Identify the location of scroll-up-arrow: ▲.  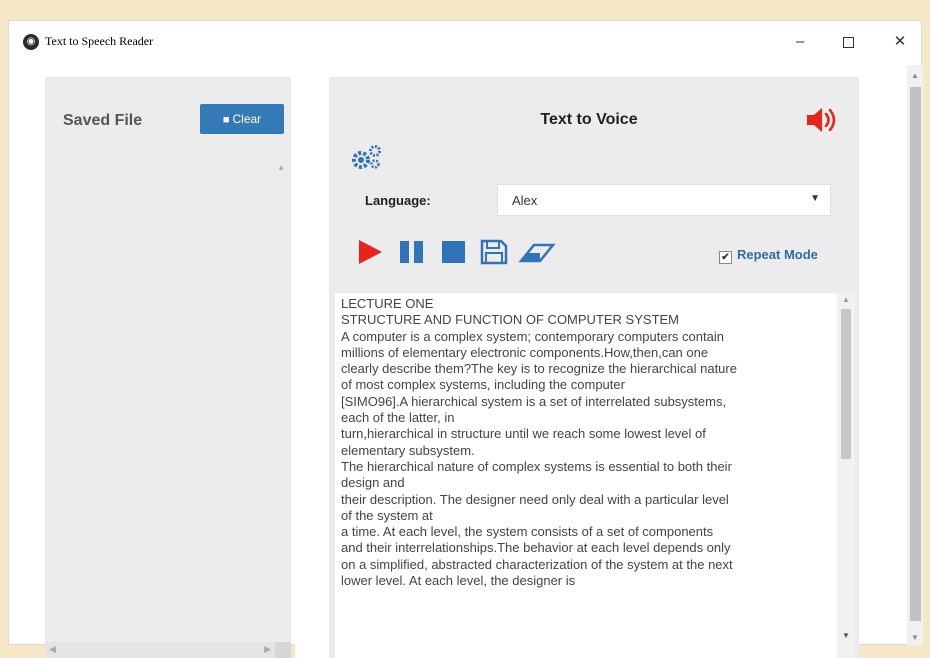
(846, 299).